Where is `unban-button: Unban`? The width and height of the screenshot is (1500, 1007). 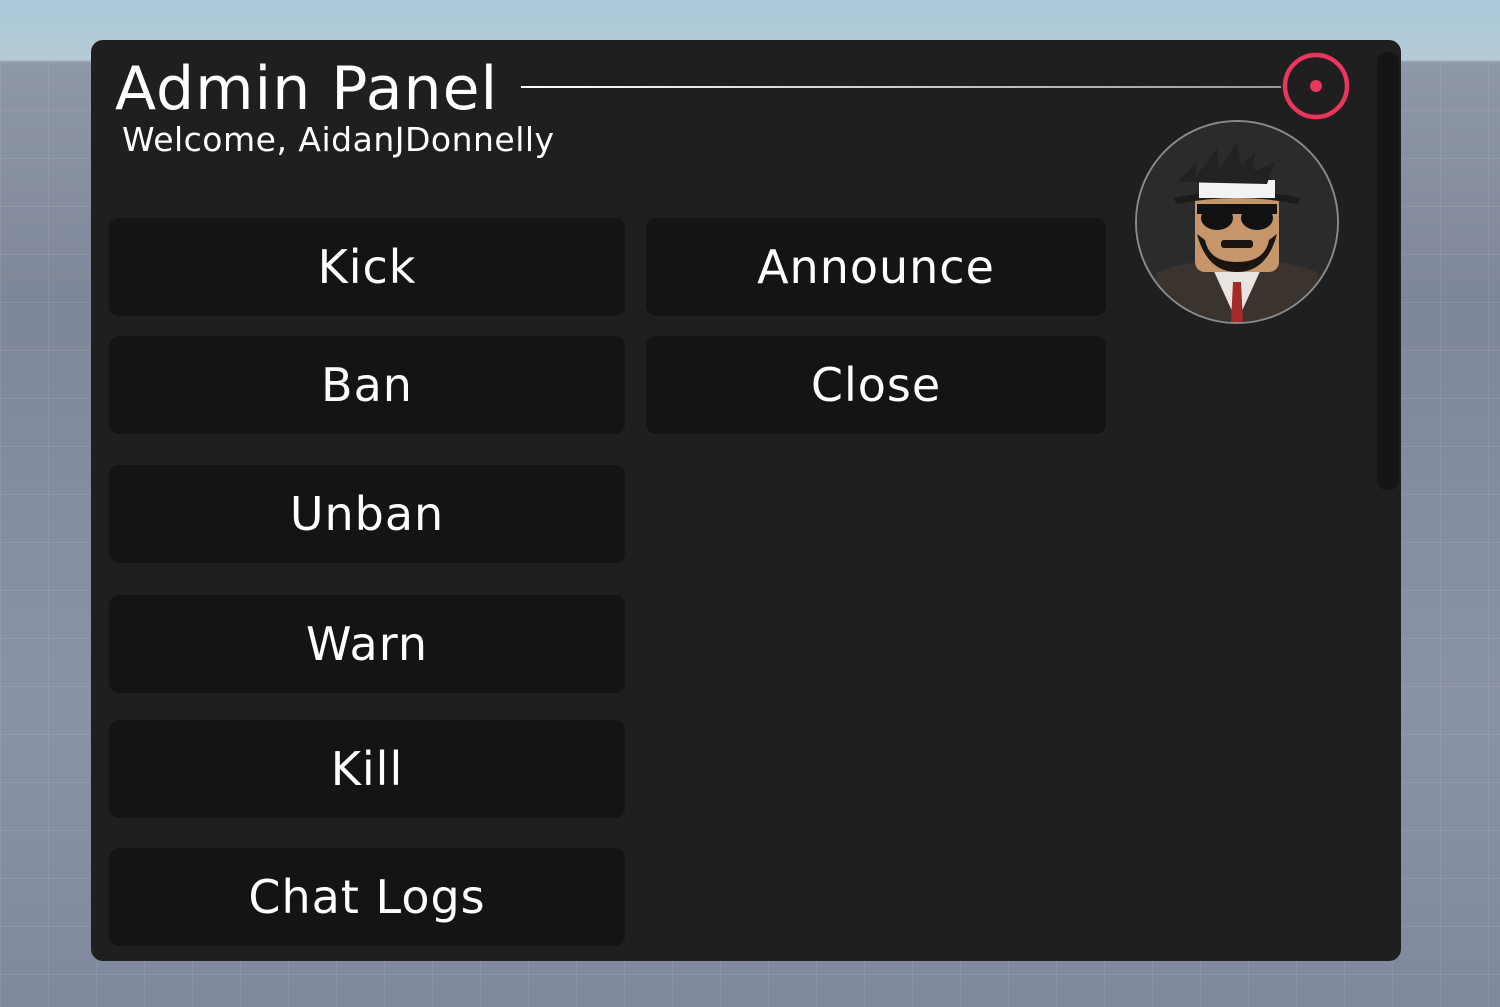
unban-button: Unban is located at coordinates (367, 514).